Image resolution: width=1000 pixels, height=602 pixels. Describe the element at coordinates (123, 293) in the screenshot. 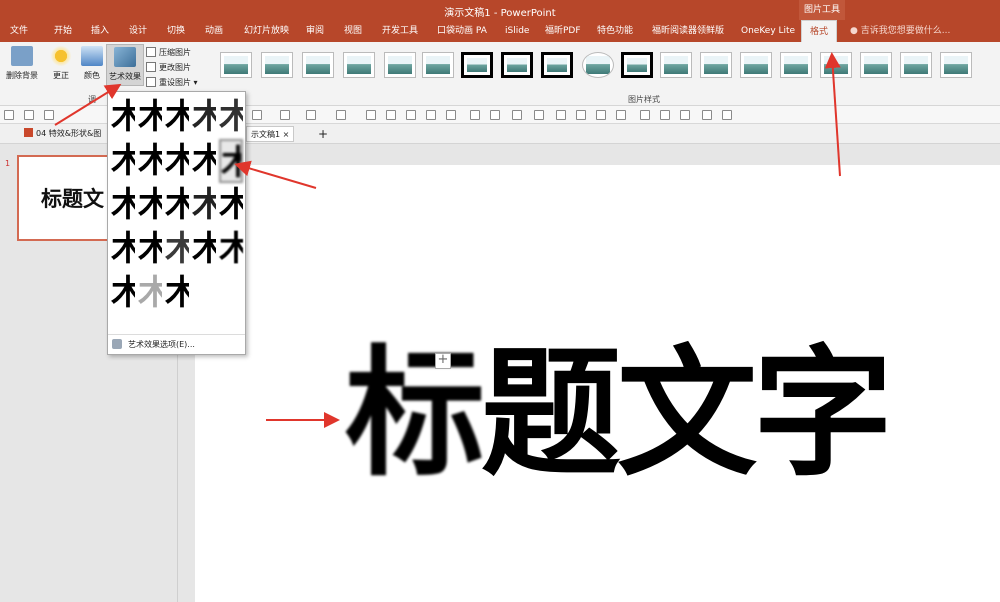

I see `effect-cutout: 木` at that location.